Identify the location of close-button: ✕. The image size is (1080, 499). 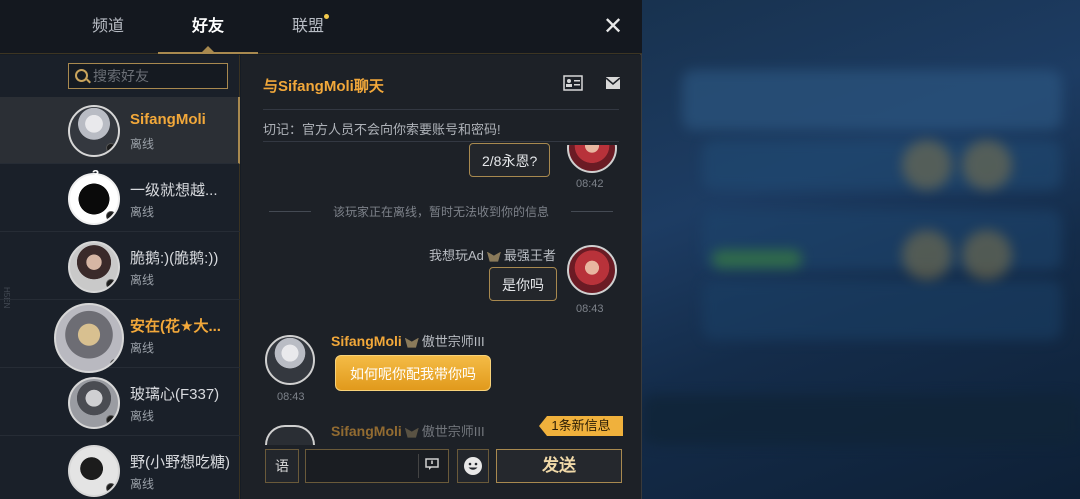
(613, 27).